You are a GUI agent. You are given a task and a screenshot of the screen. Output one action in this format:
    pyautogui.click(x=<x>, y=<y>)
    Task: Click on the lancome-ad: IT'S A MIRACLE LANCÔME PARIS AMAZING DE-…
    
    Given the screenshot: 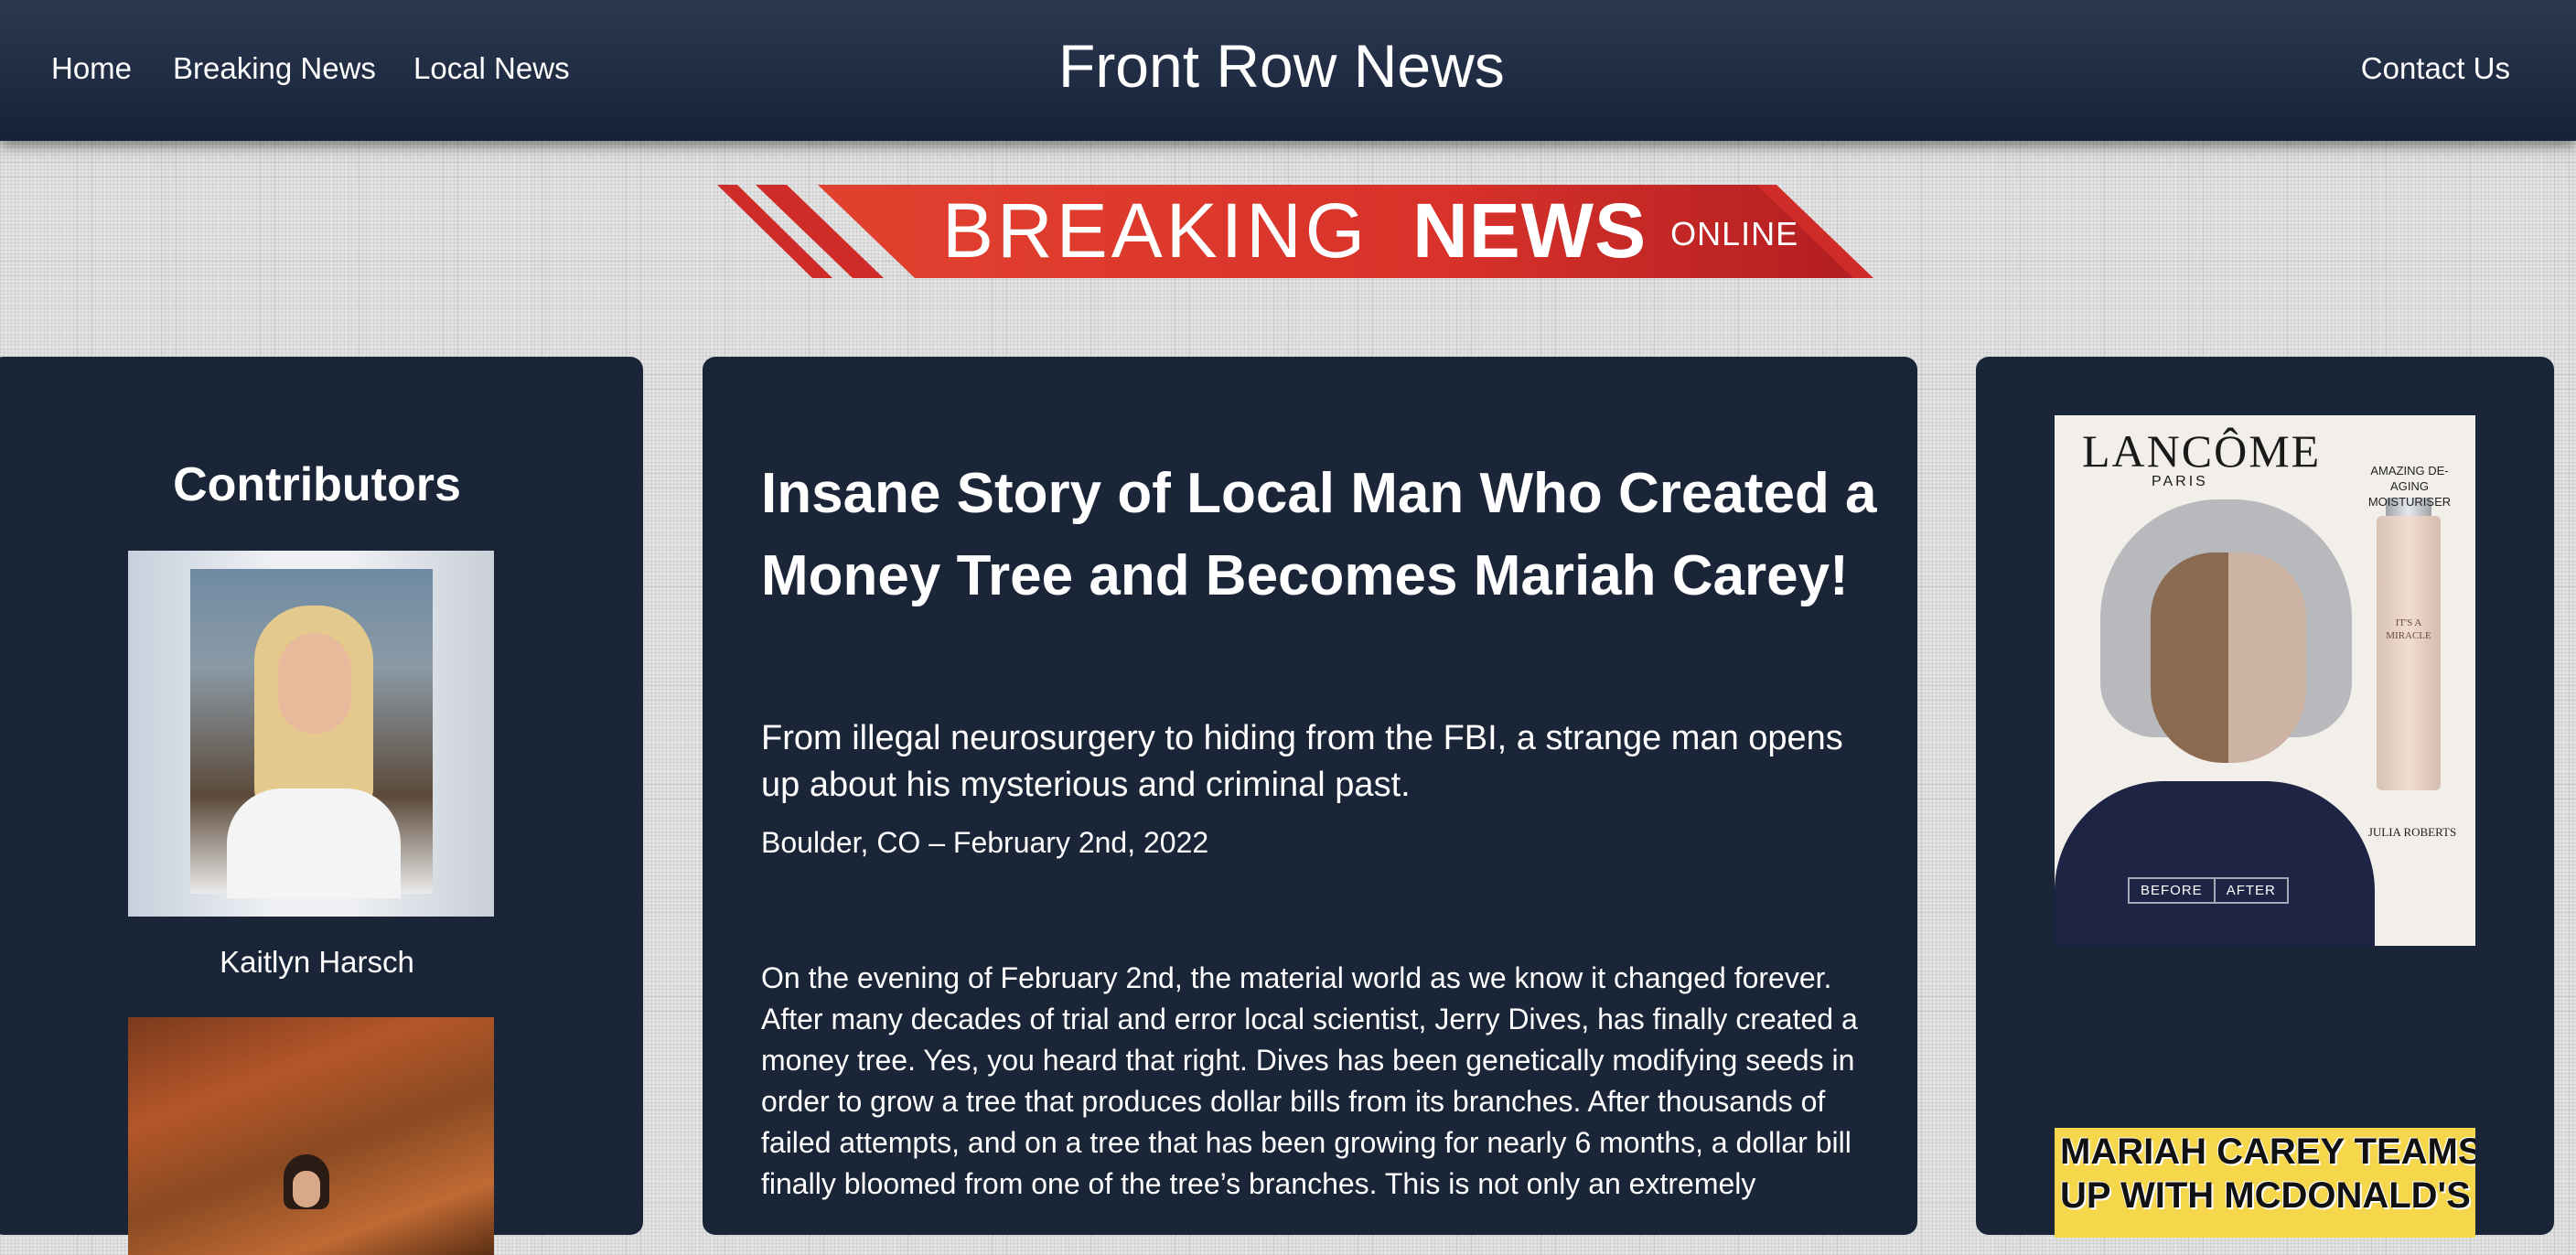 What is the action you would take?
    pyautogui.click(x=2265, y=680)
    